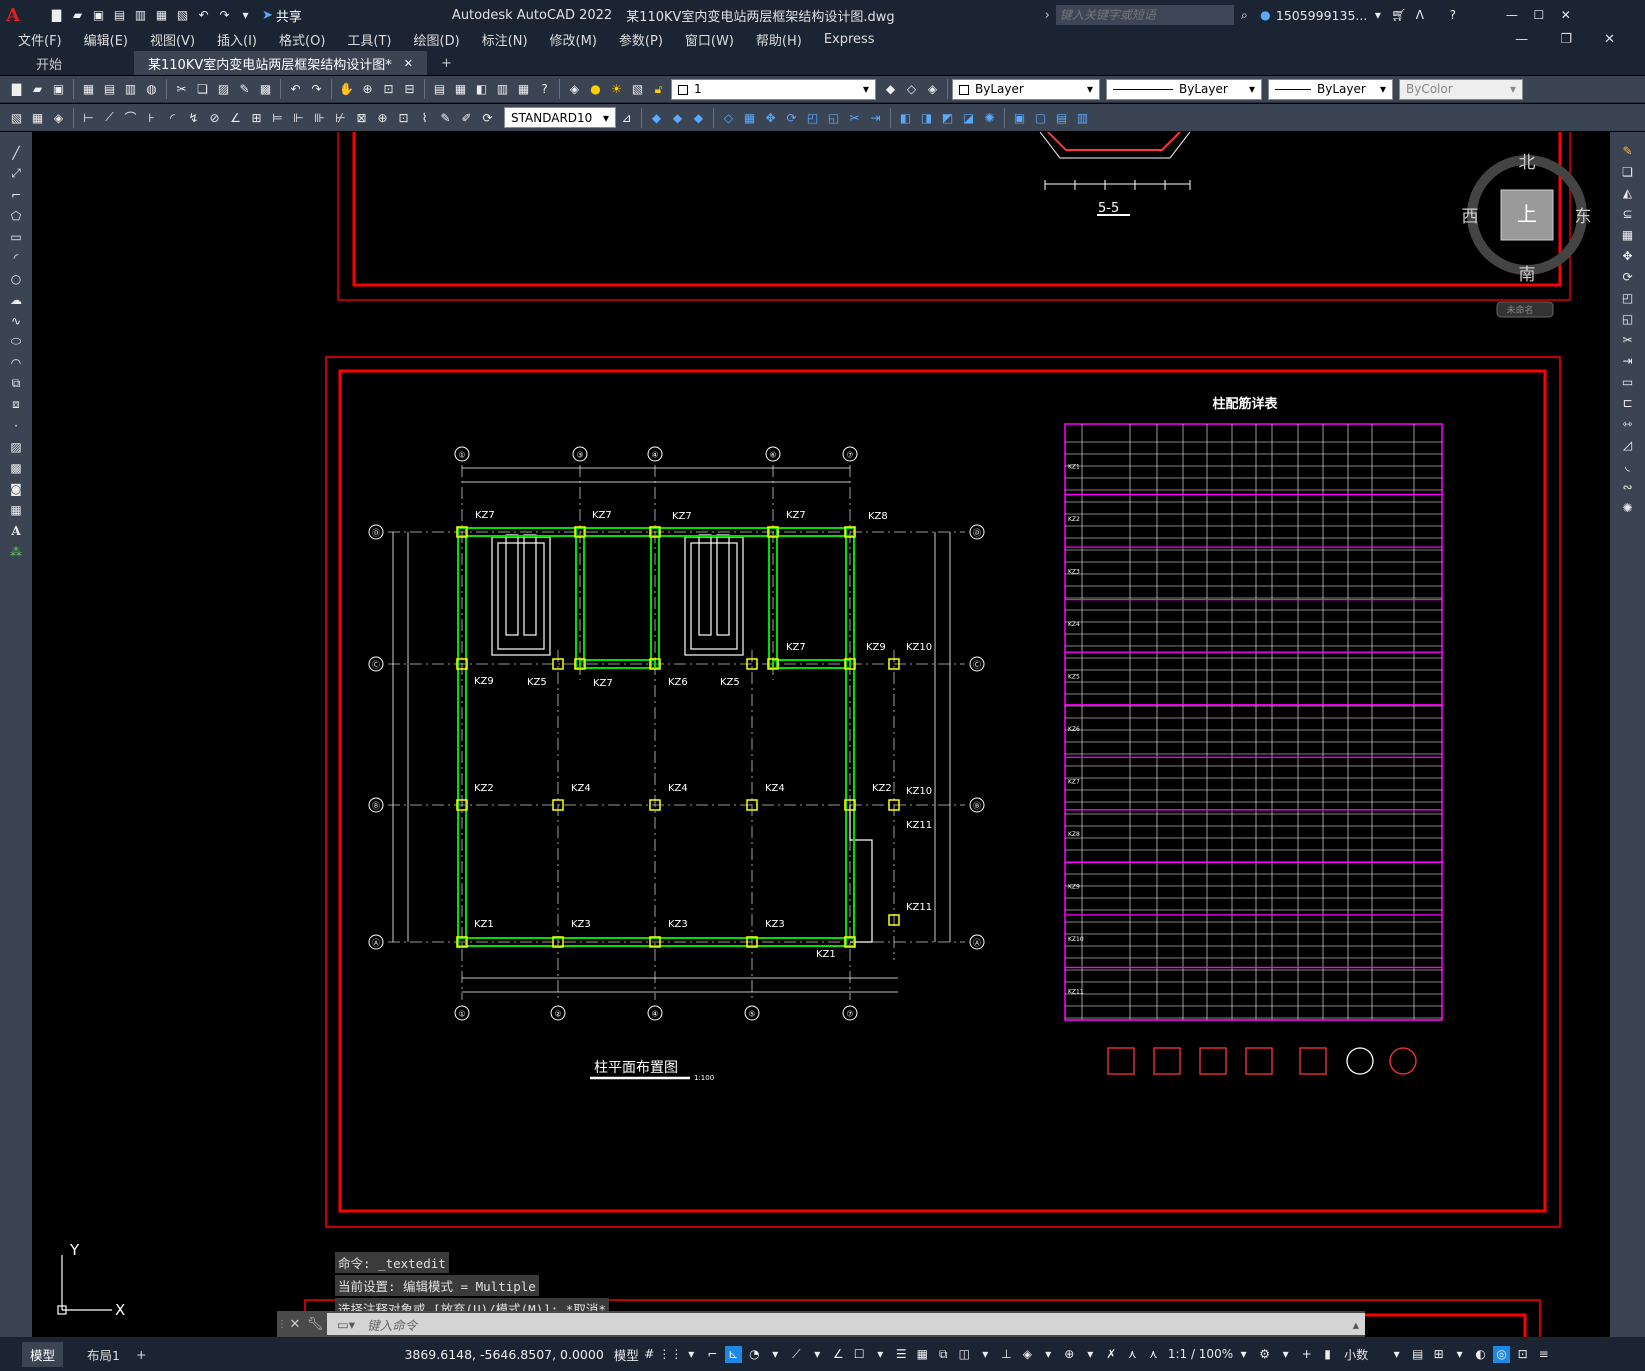  Describe the element at coordinates (1461, 89) in the screenshot. I see `plotstyle-dropdown: ByColor ▾` at that location.